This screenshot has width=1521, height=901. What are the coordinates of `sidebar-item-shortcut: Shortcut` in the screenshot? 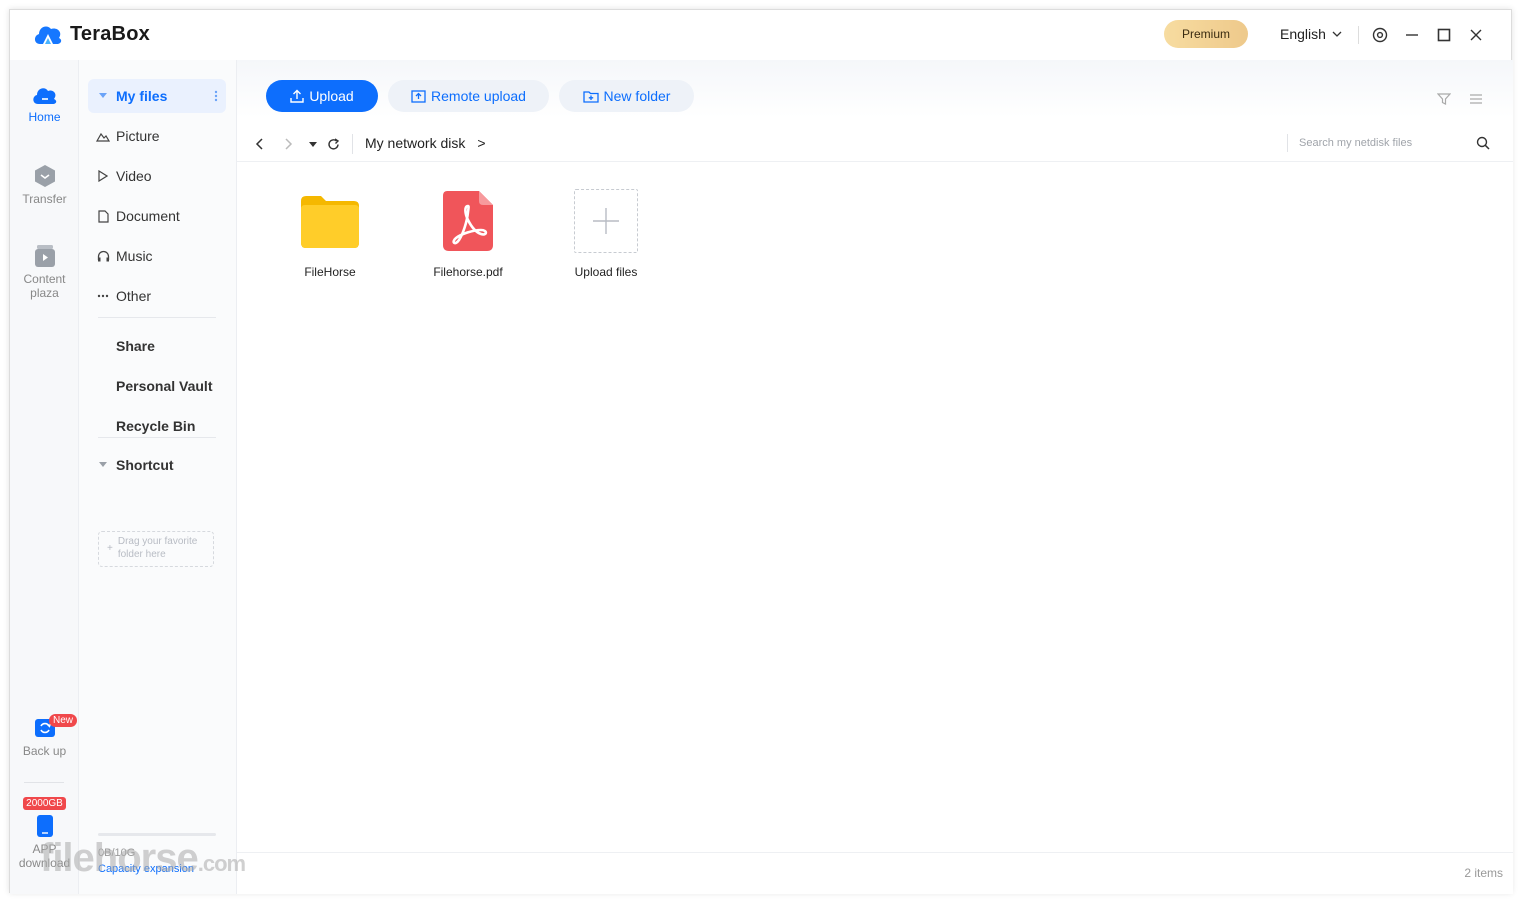 It's located at (157, 465).